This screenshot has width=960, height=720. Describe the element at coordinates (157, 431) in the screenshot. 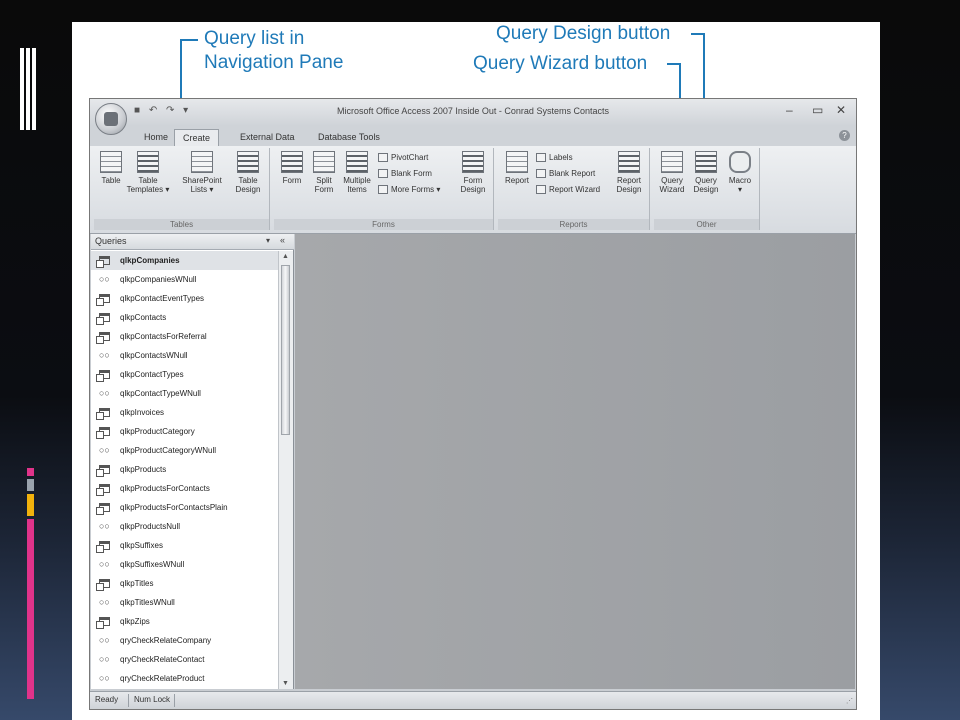

I see `query-name: qlkpProductCategory` at that location.